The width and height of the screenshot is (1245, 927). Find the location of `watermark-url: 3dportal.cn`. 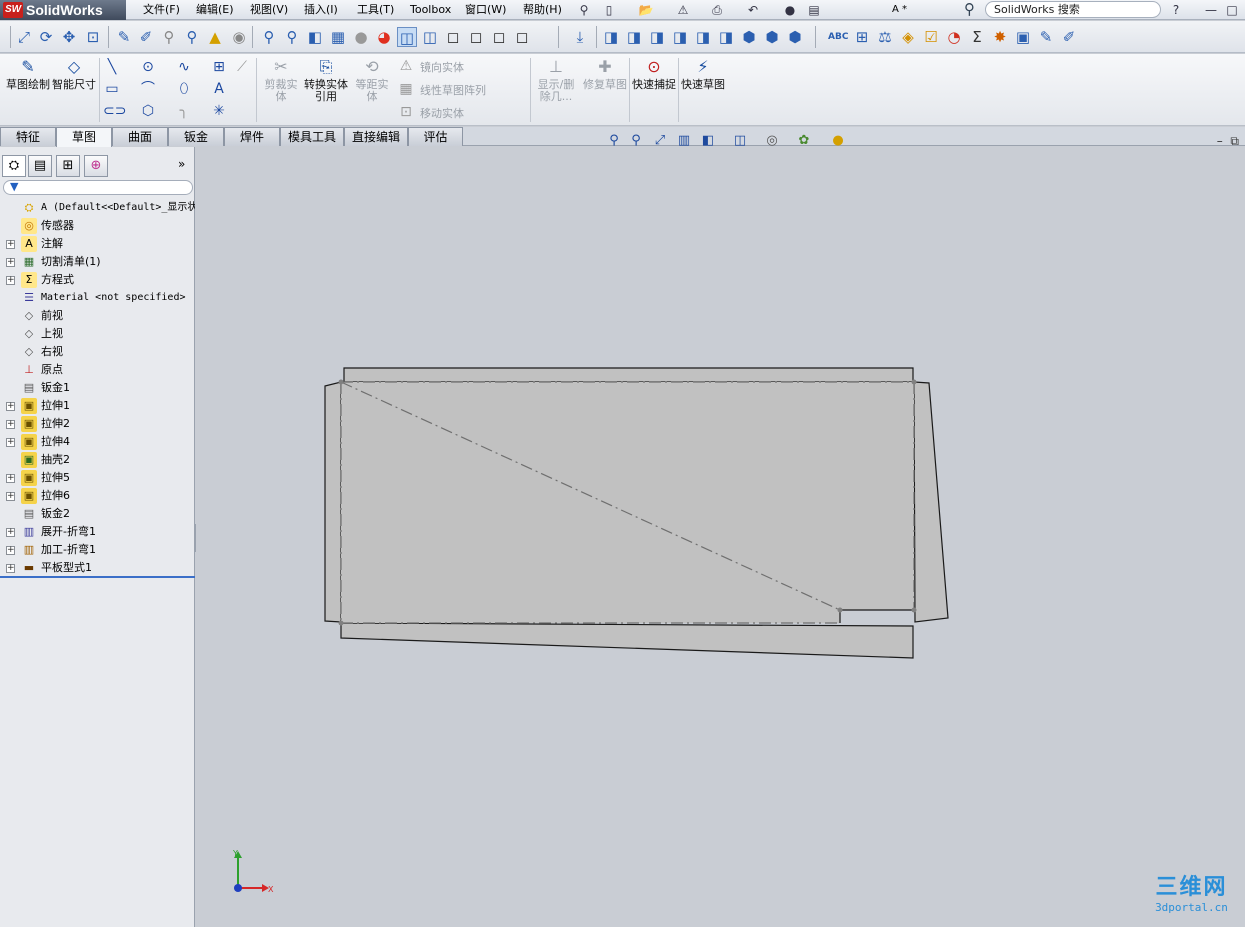

watermark-url: 3dportal.cn is located at coordinates (1191, 907).